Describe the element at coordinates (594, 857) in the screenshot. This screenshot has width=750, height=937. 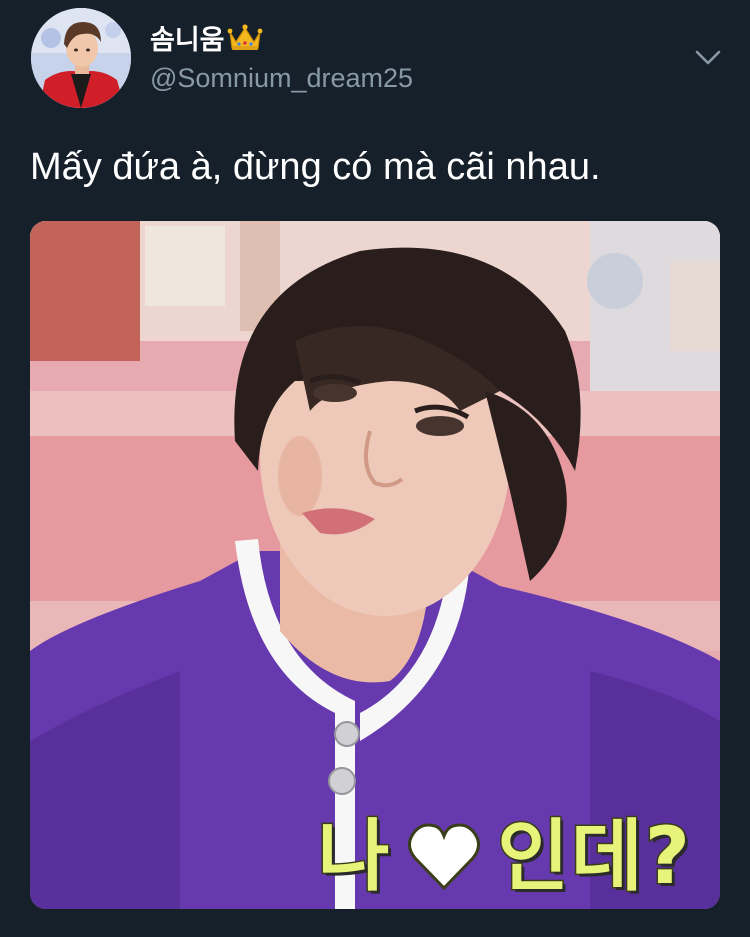
I see `caption-text-right: 인데?` at that location.